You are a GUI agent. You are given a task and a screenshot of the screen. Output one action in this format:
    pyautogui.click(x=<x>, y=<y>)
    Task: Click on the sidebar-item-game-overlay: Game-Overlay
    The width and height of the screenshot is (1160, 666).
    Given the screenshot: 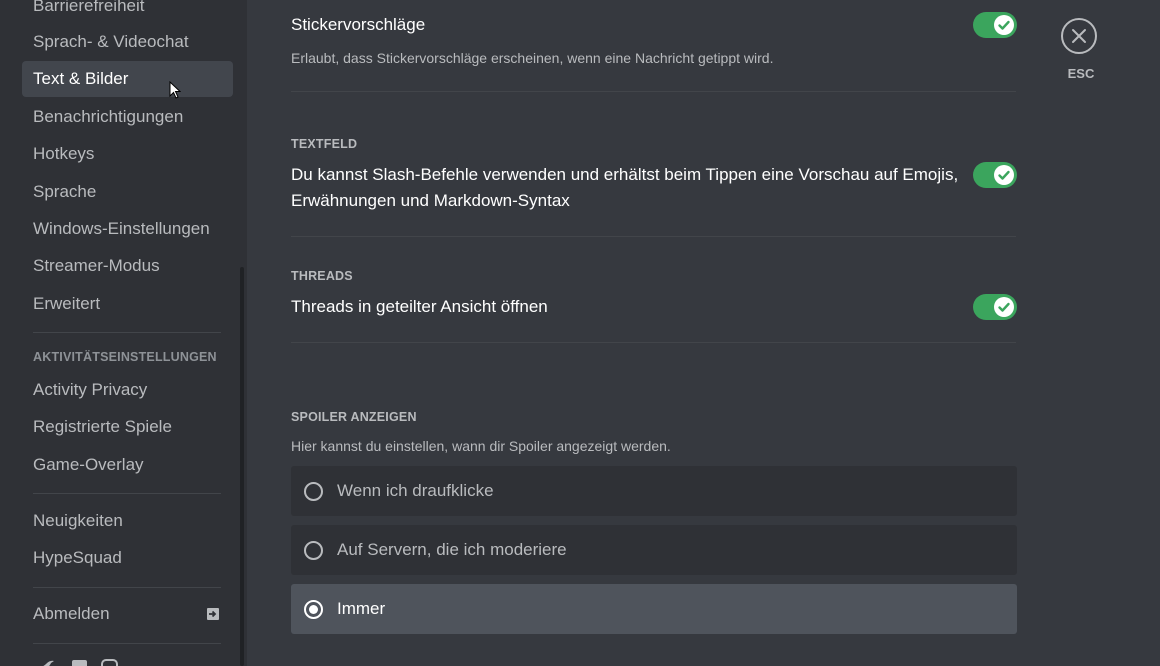 What is the action you would take?
    pyautogui.click(x=127, y=465)
    